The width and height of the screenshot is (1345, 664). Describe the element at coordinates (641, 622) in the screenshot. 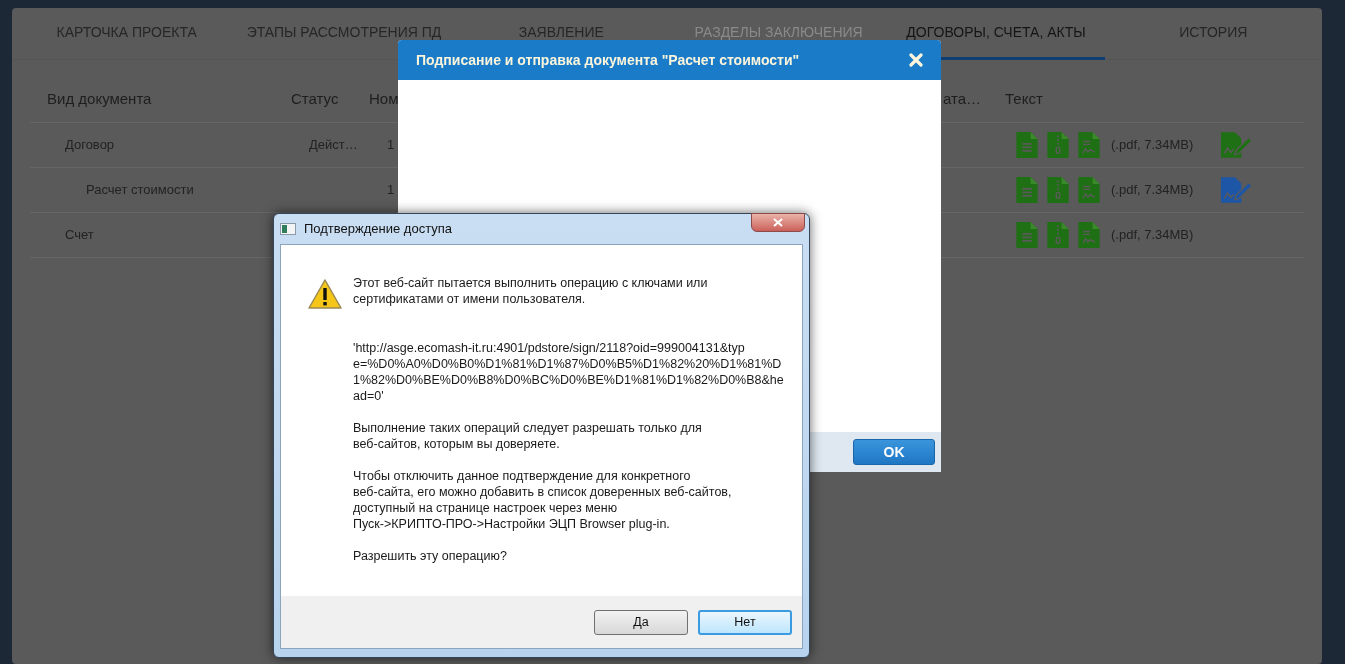

I see `dialog-button: Да` at that location.